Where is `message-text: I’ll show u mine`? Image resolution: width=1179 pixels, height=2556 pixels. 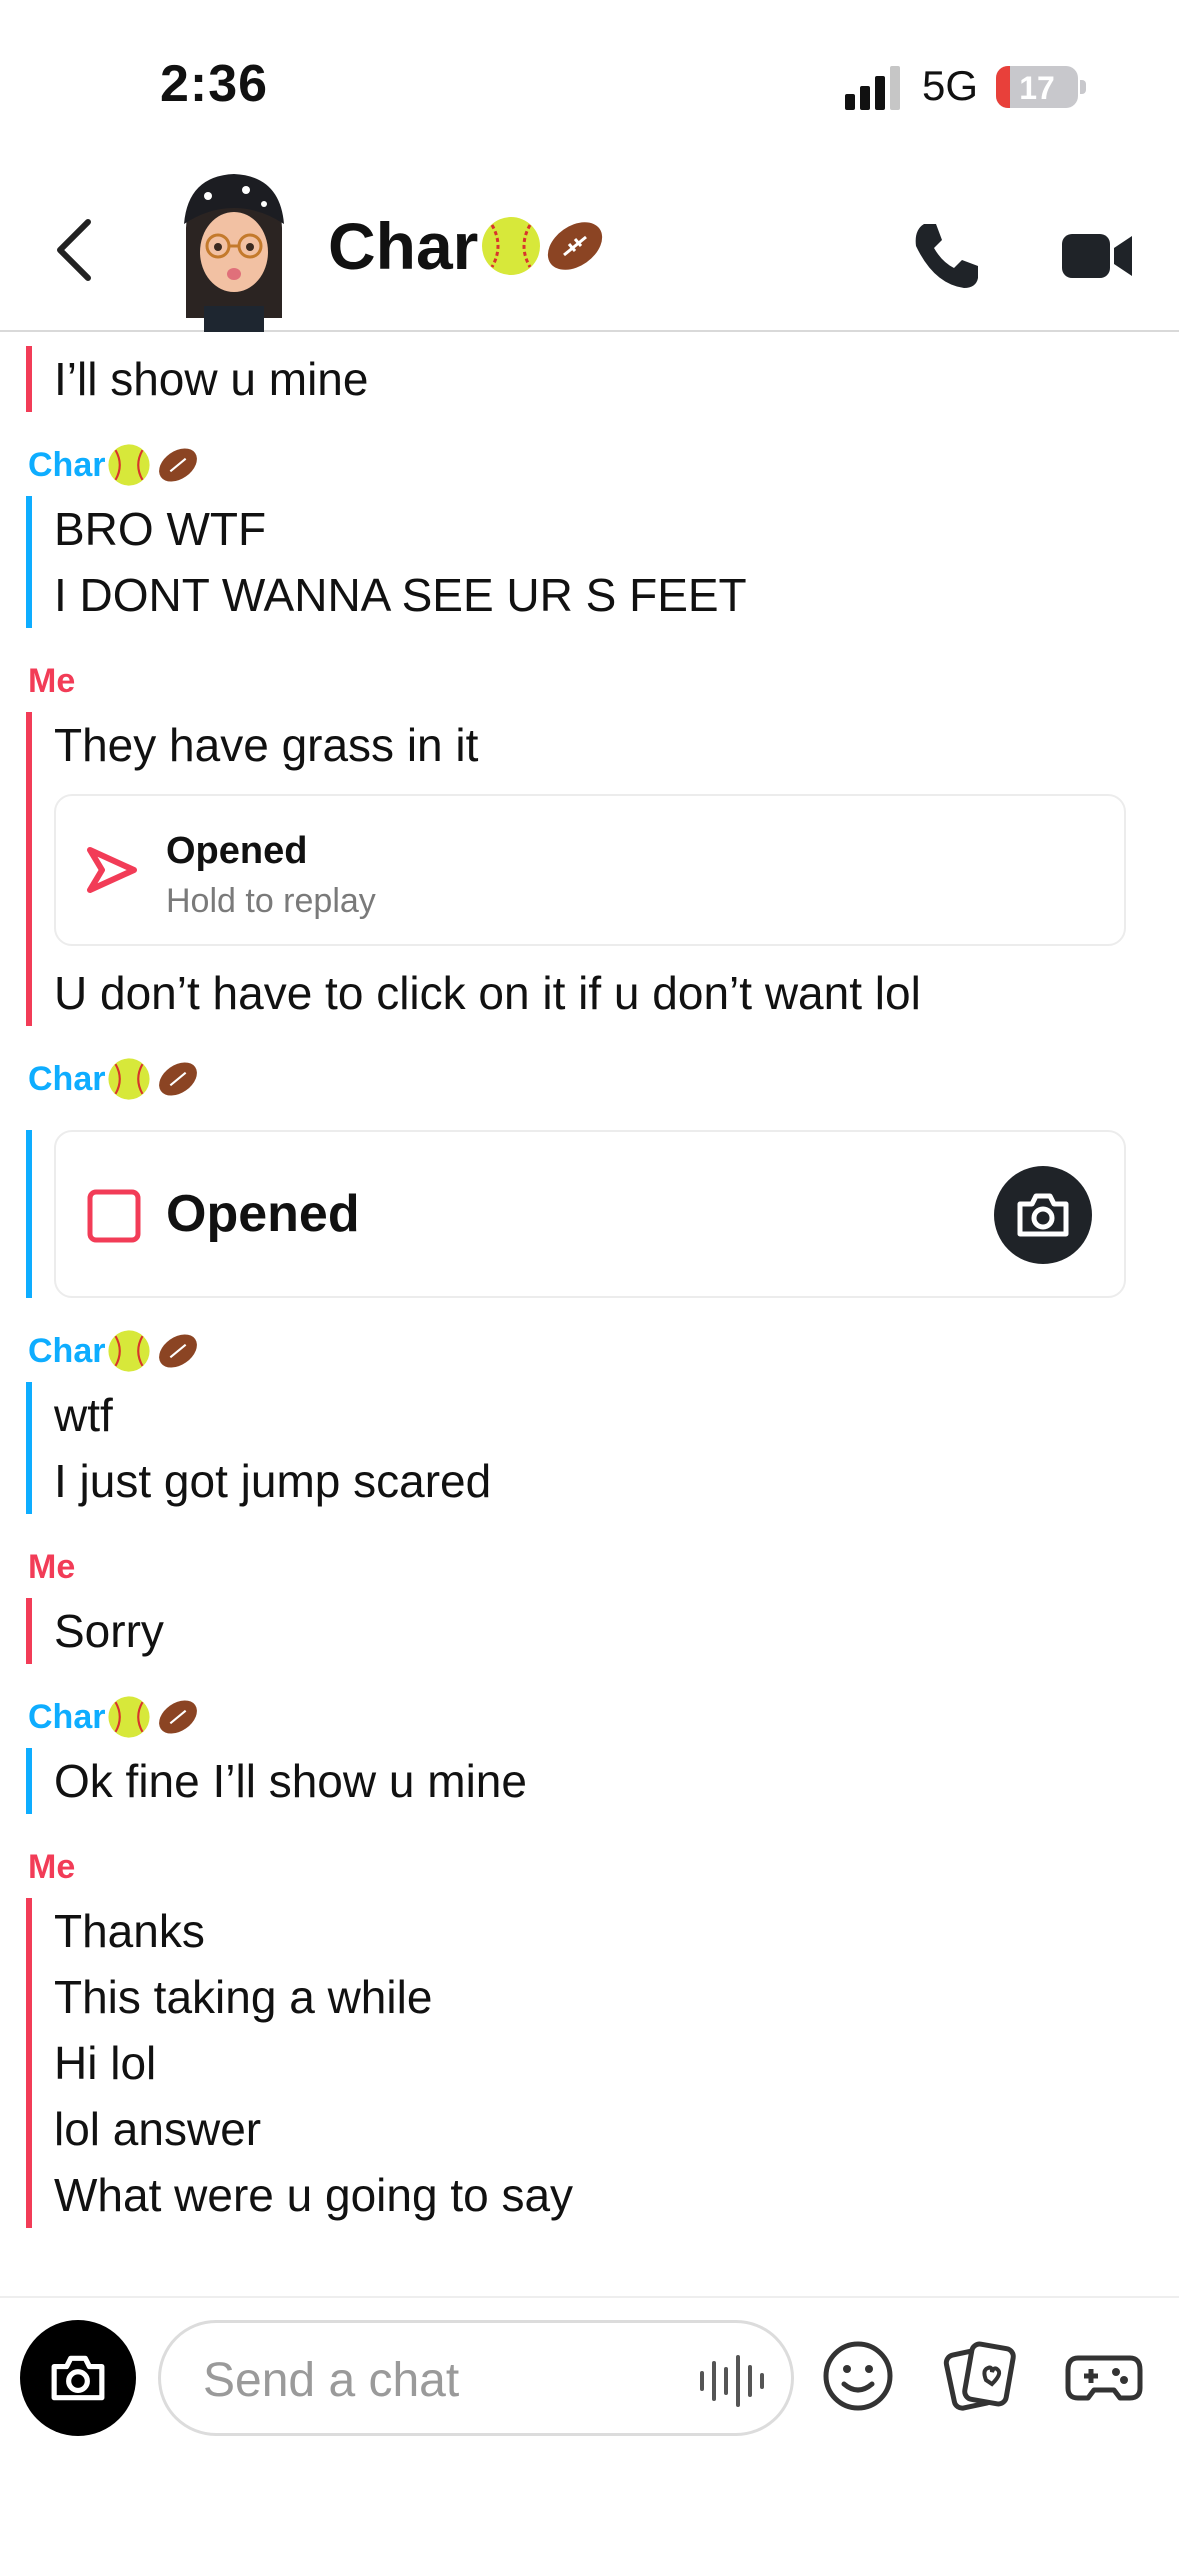 message-text: I’ll show u mine is located at coordinates (616, 379).